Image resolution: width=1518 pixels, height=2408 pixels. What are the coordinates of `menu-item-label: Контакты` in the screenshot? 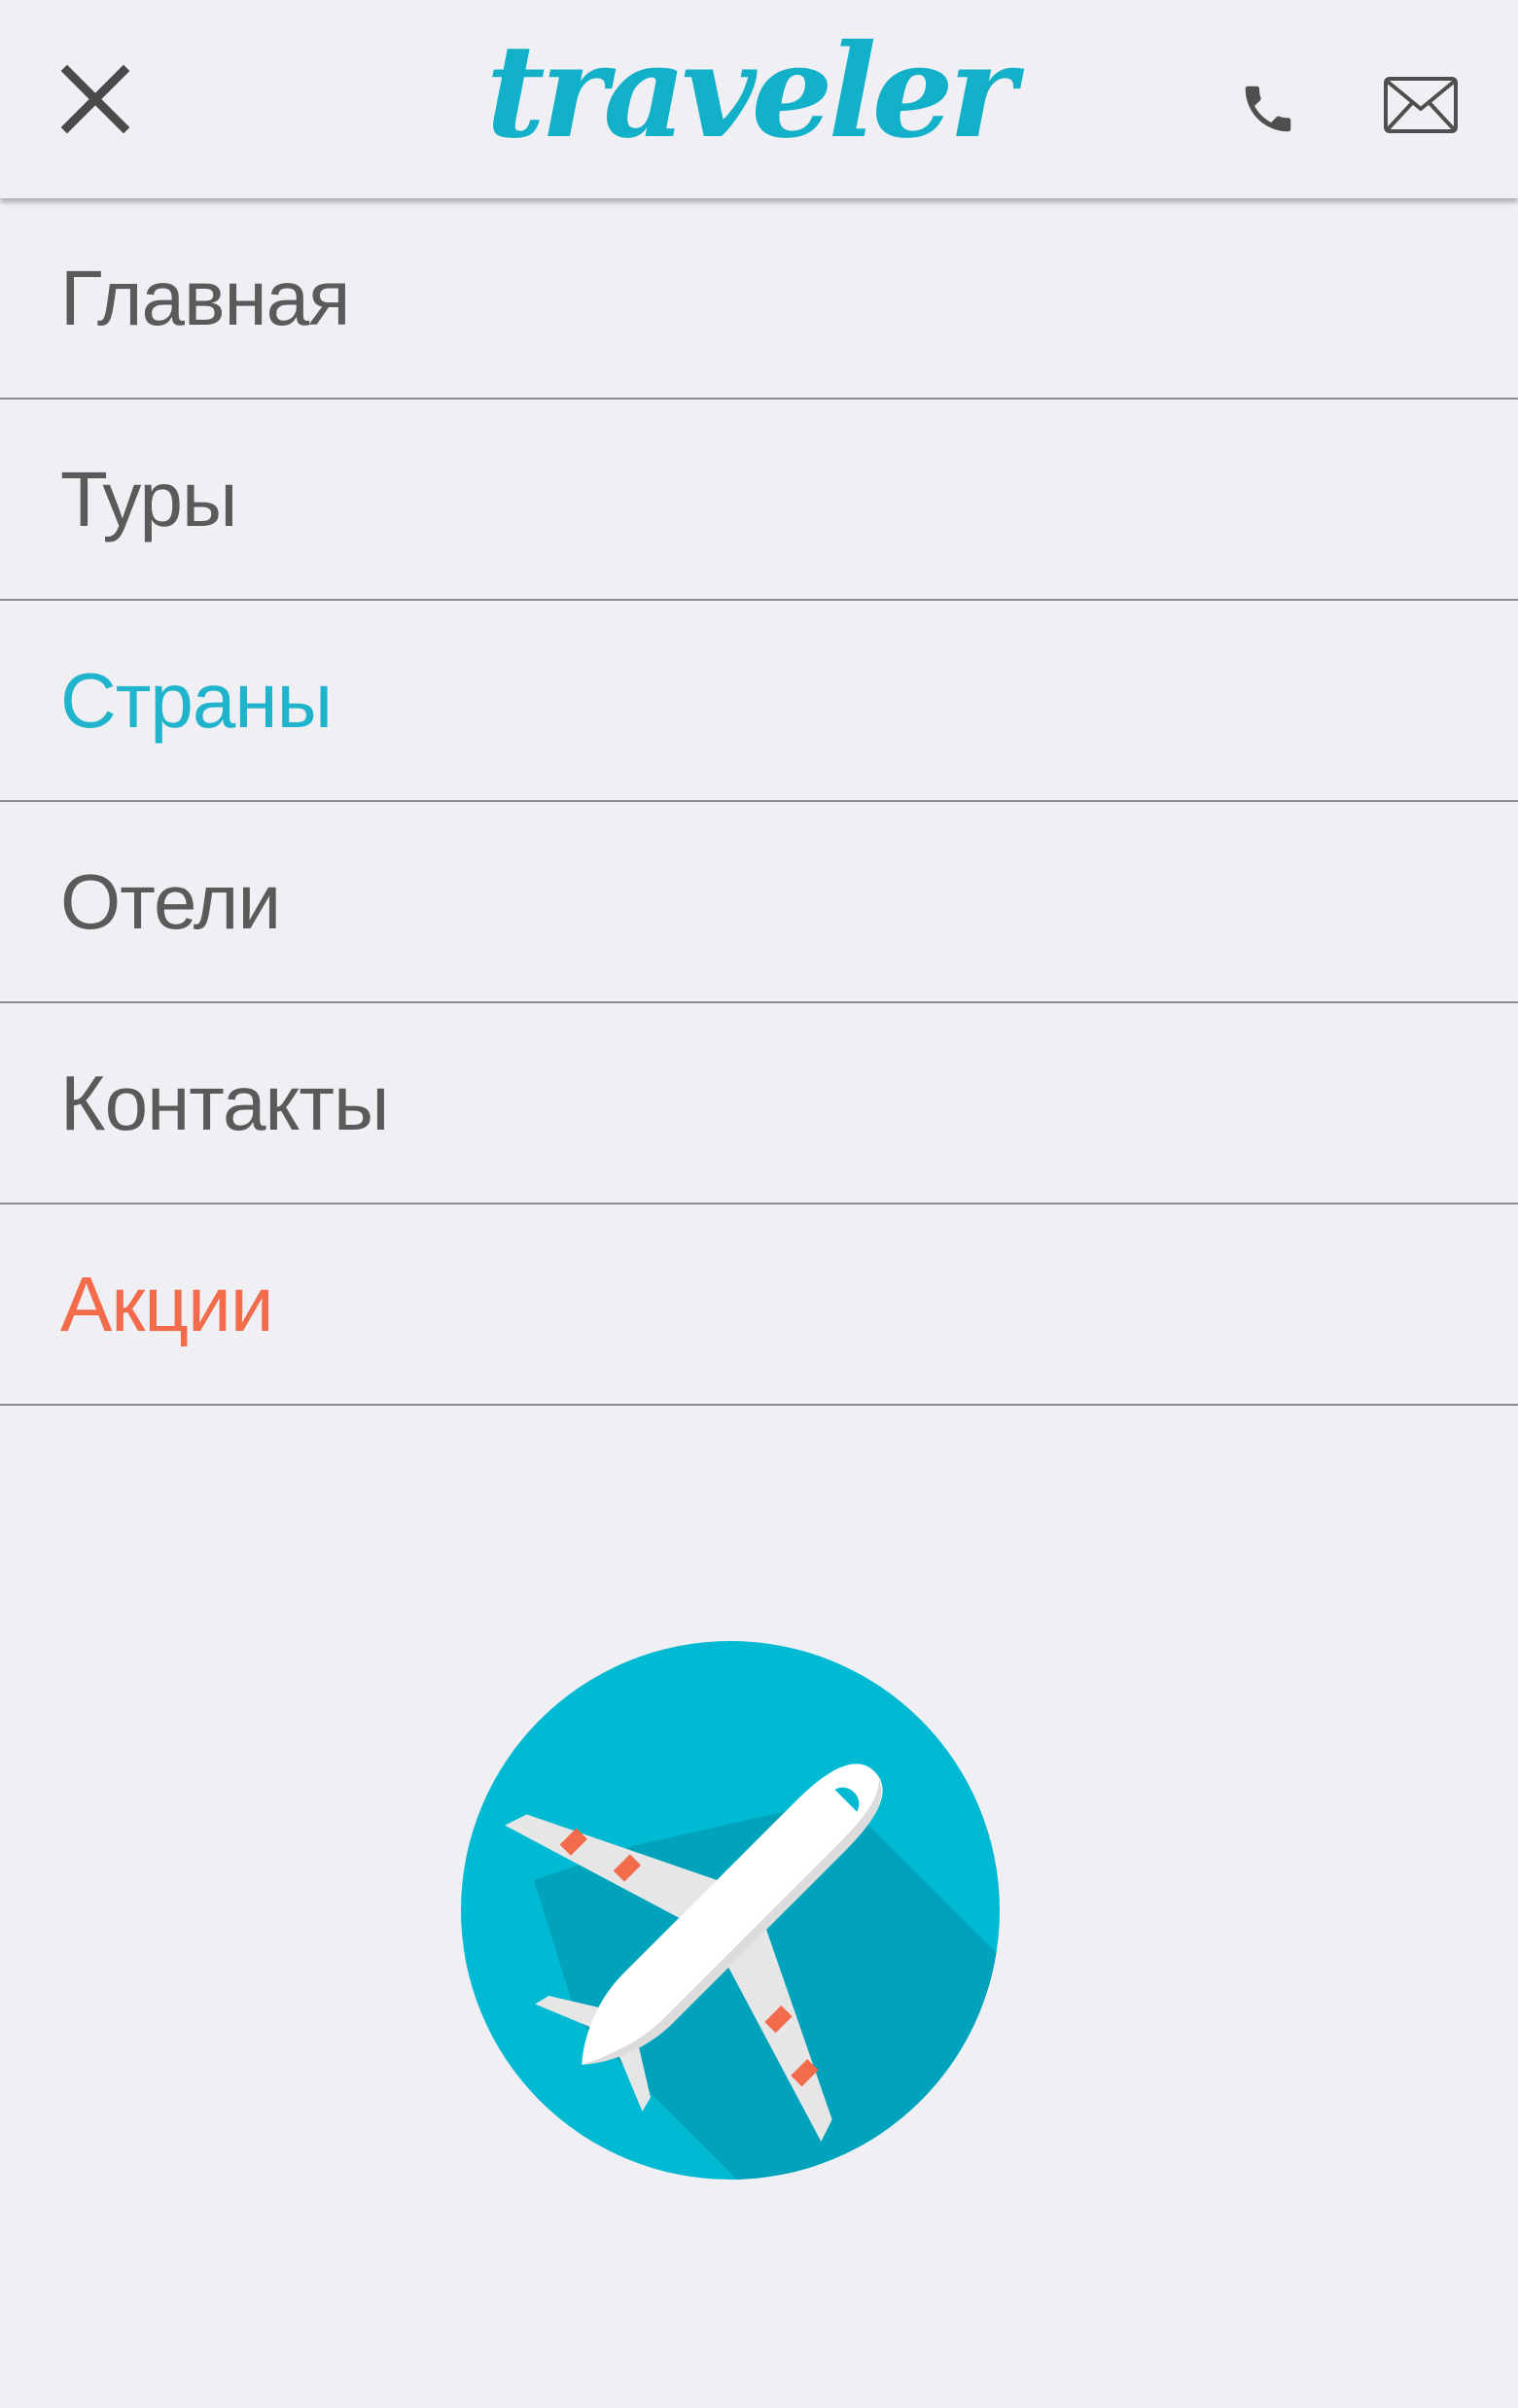 It's located at (225, 1102).